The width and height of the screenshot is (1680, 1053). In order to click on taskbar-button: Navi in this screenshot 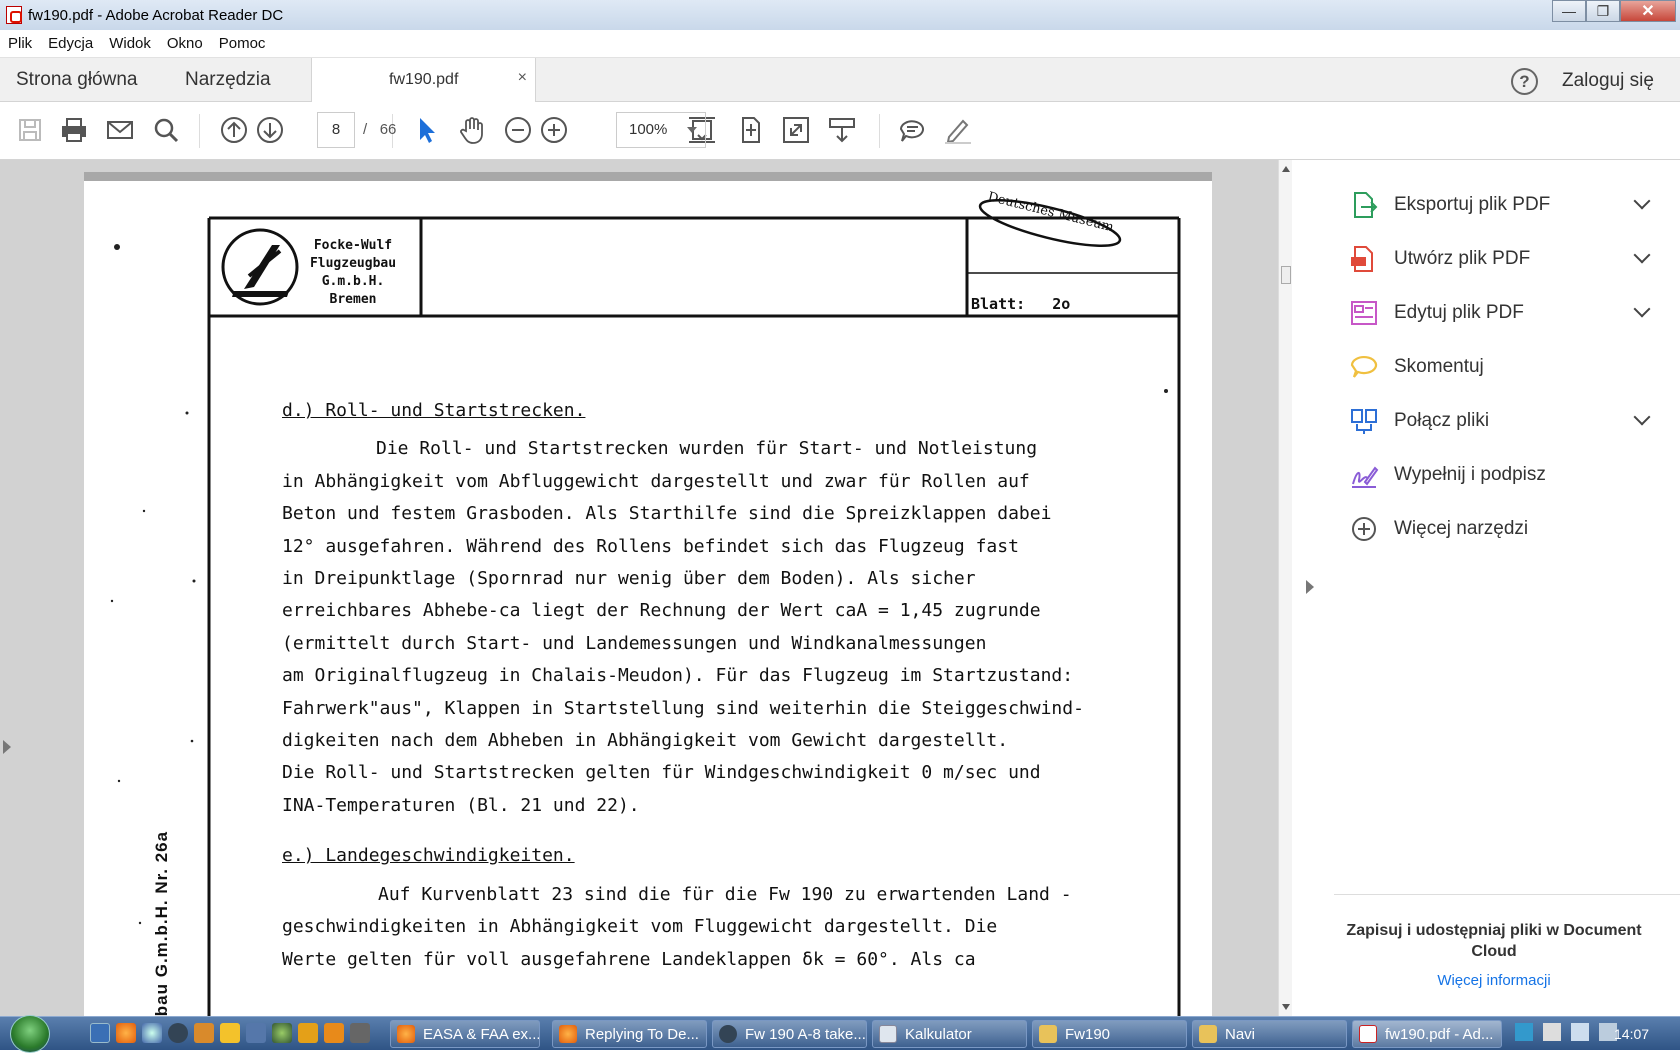, I will do `click(1269, 1034)`.